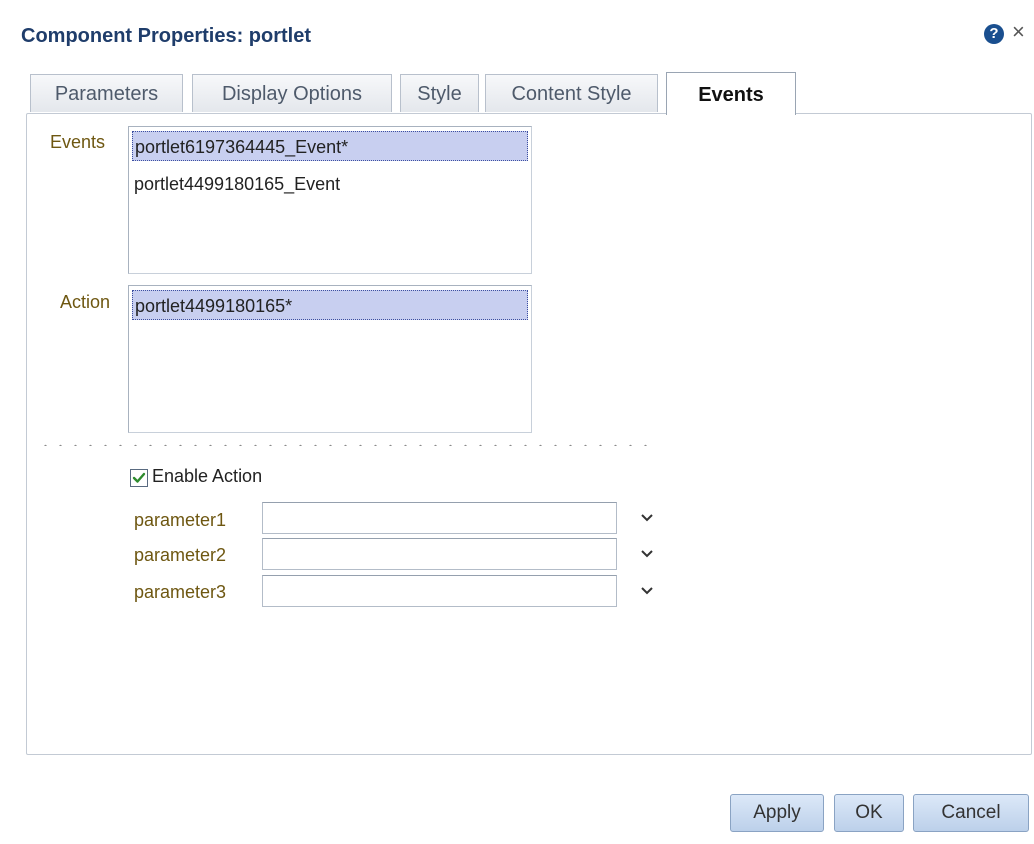  Describe the element at coordinates (78, 142) in the screenshot. I see `events-label: Events` at that location.